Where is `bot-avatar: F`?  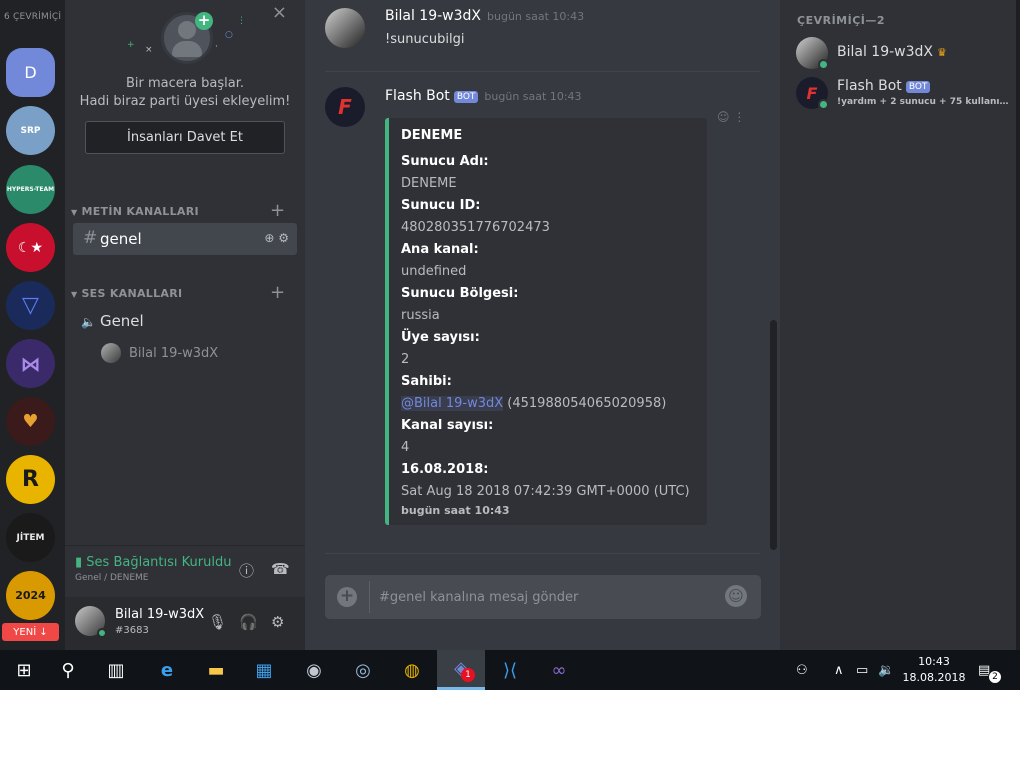 bot-avatar: F is located at coordinates (345, 107).